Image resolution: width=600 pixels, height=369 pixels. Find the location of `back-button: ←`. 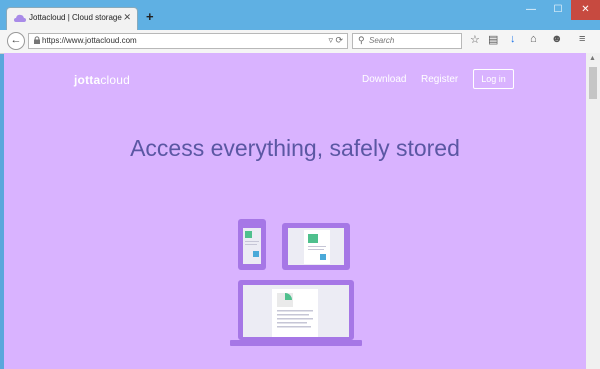

back-button: ← is located at coordinates (16, 41).